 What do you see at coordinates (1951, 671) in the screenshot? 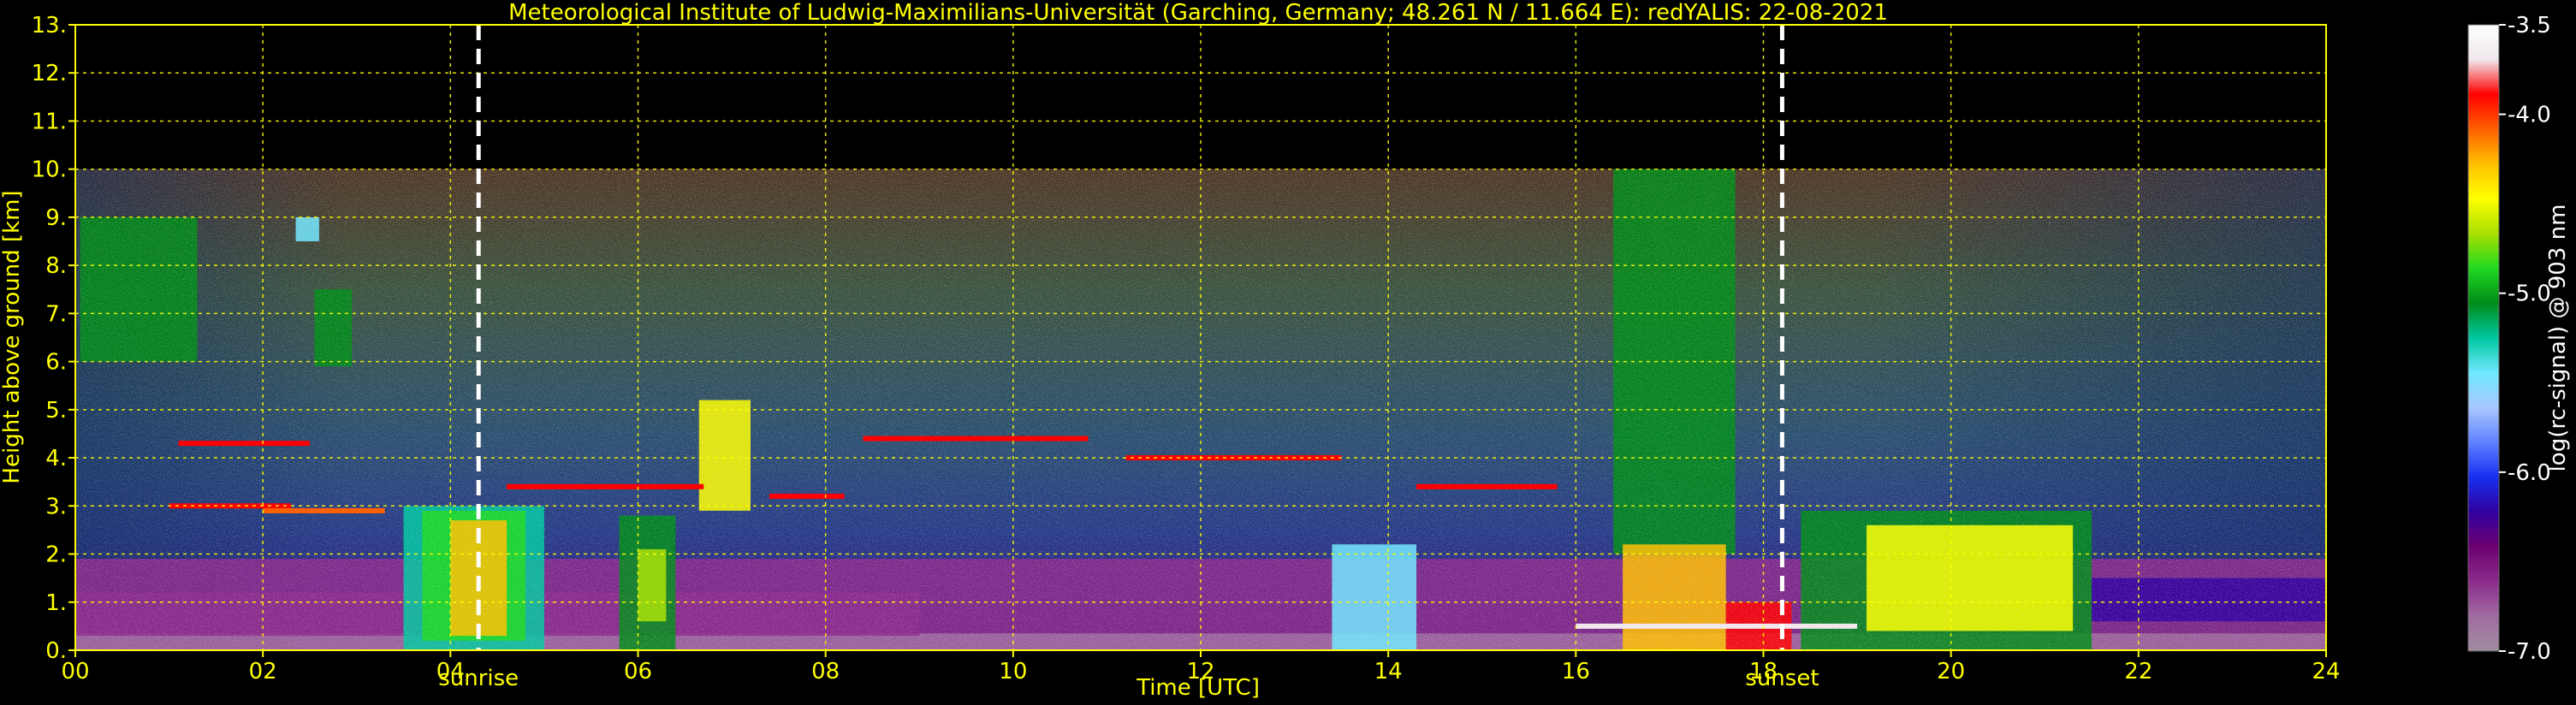
I see `x-tick-label: 20` at bounding box center [1951, 671].